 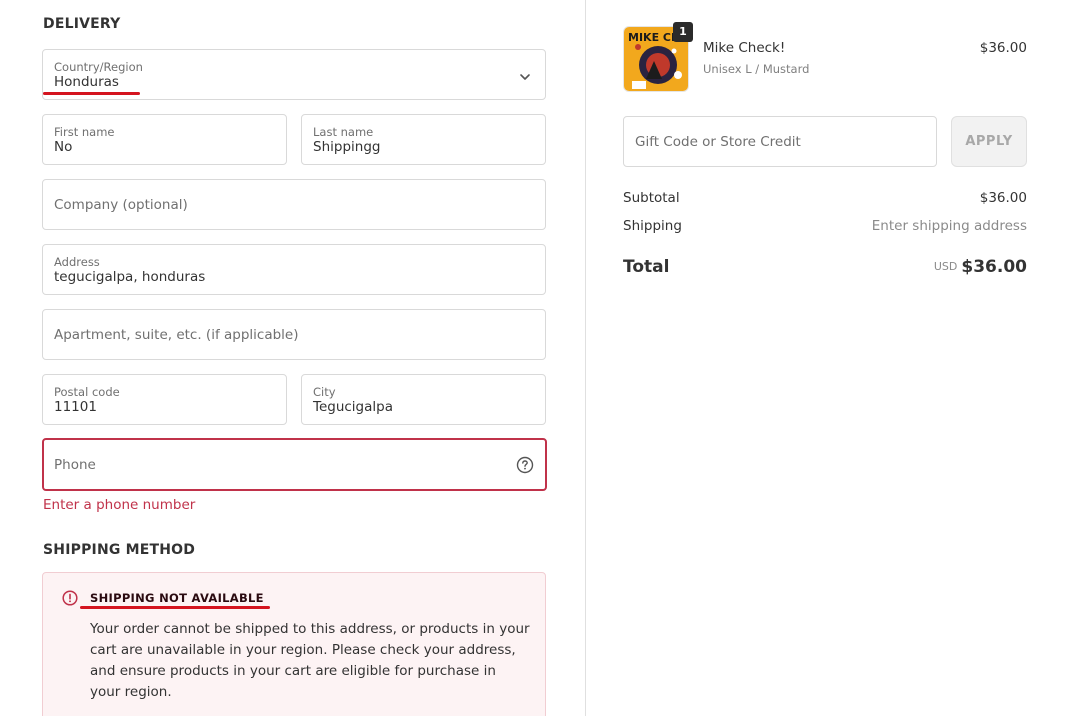 What do you see at coordinates (294, 269) in the screenshot?
I see `address-field: Address tegucigalpa, honduras` at bounding box center [294, 269].